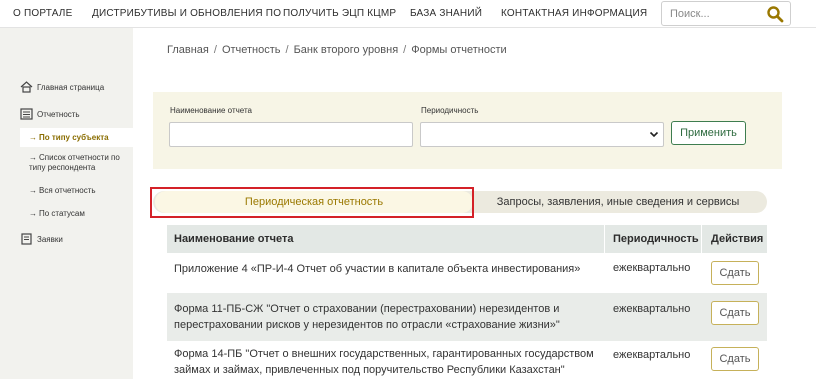  I want to click on sidebar-sub-label: По статусам, so click(62, 213).